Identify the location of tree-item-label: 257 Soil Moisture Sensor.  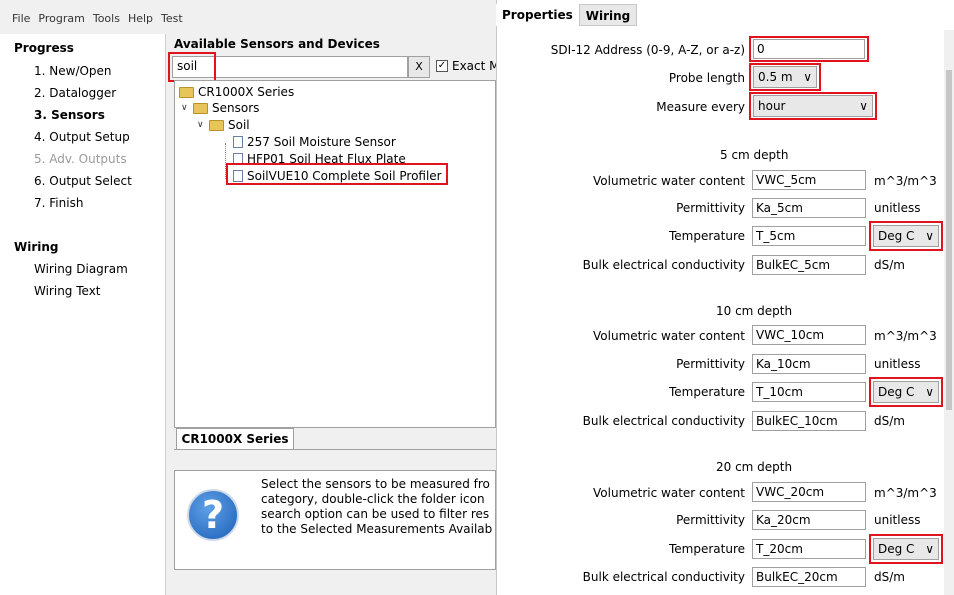
(321, 142).